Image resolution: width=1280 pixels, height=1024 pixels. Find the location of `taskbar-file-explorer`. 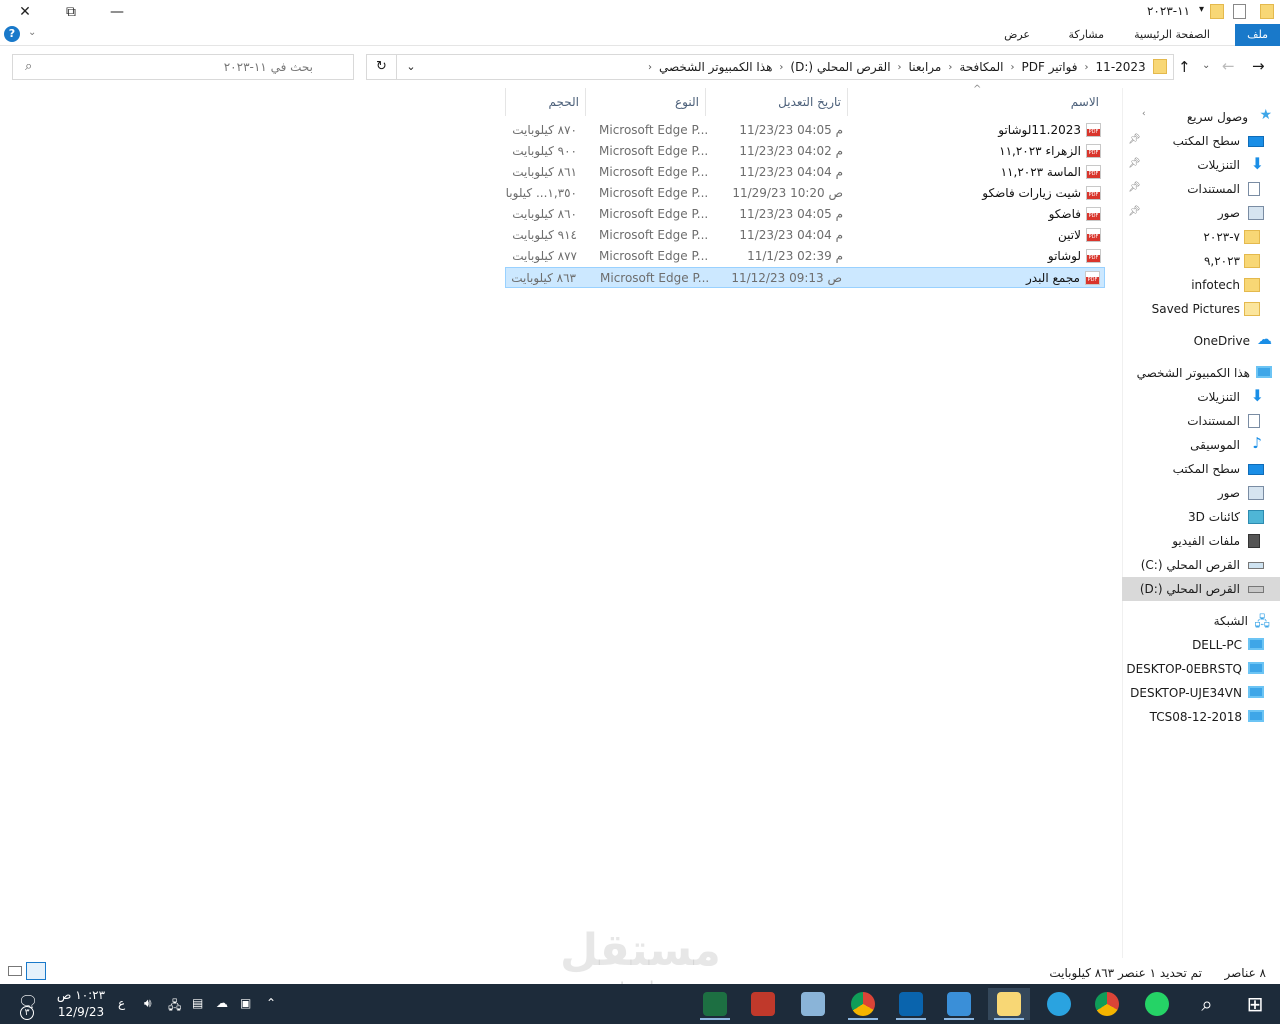

taskbar-file-explorer is located at coordinates (1009, 1004).